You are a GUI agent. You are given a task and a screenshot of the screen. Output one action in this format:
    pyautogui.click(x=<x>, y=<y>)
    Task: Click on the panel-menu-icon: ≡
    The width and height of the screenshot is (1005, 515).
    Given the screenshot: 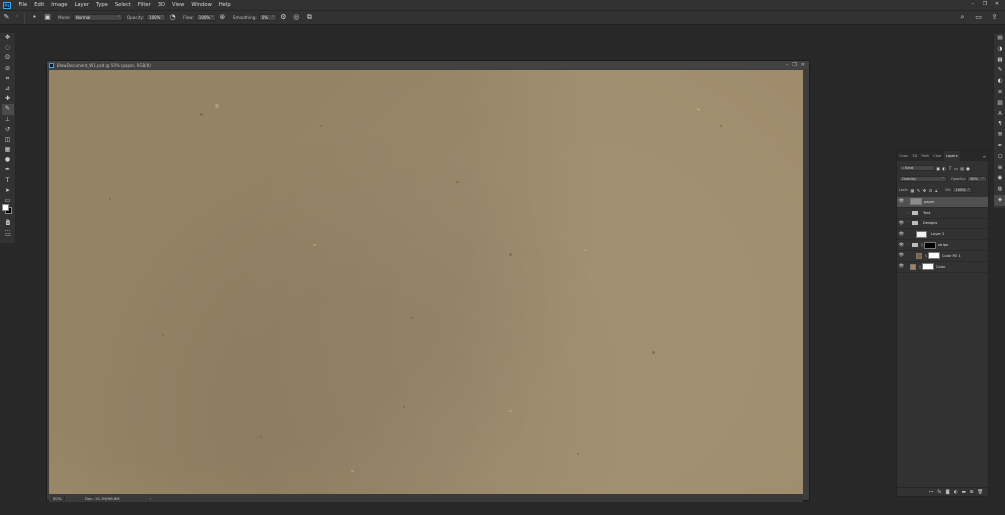 What is the action you would take?
    pyautogui.click(x=985, y=156)
    